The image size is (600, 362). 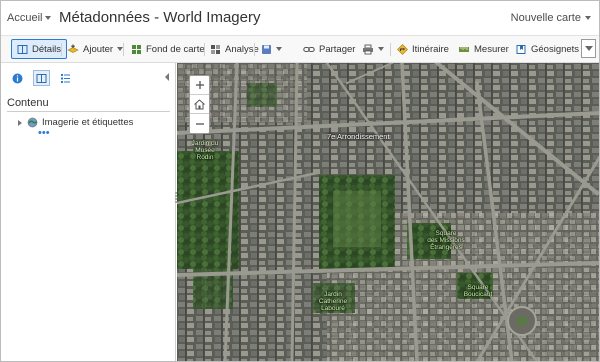 I want to click on zoom-out-button, so click(x=199, y=123).